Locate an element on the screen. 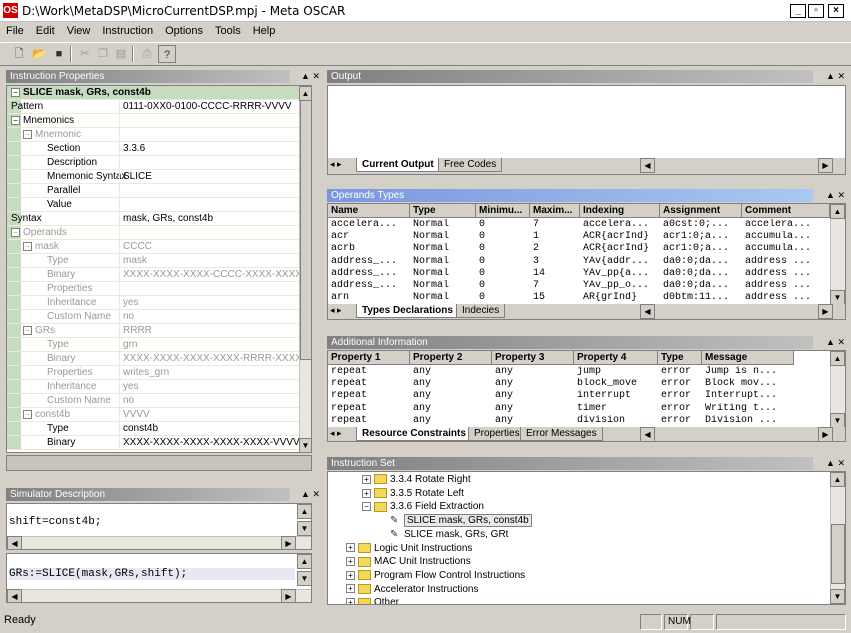  tab-properties: Properties is located at coordinates (497, 434).